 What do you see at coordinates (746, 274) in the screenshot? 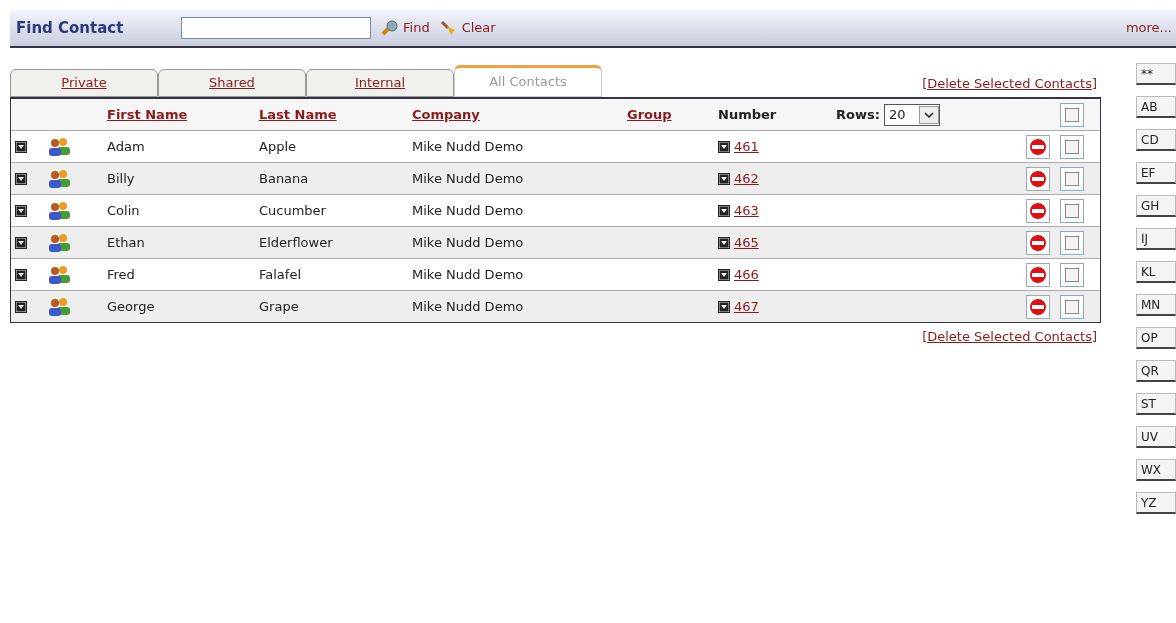
I see `number-link: 466` at bounding box center [746, 274].